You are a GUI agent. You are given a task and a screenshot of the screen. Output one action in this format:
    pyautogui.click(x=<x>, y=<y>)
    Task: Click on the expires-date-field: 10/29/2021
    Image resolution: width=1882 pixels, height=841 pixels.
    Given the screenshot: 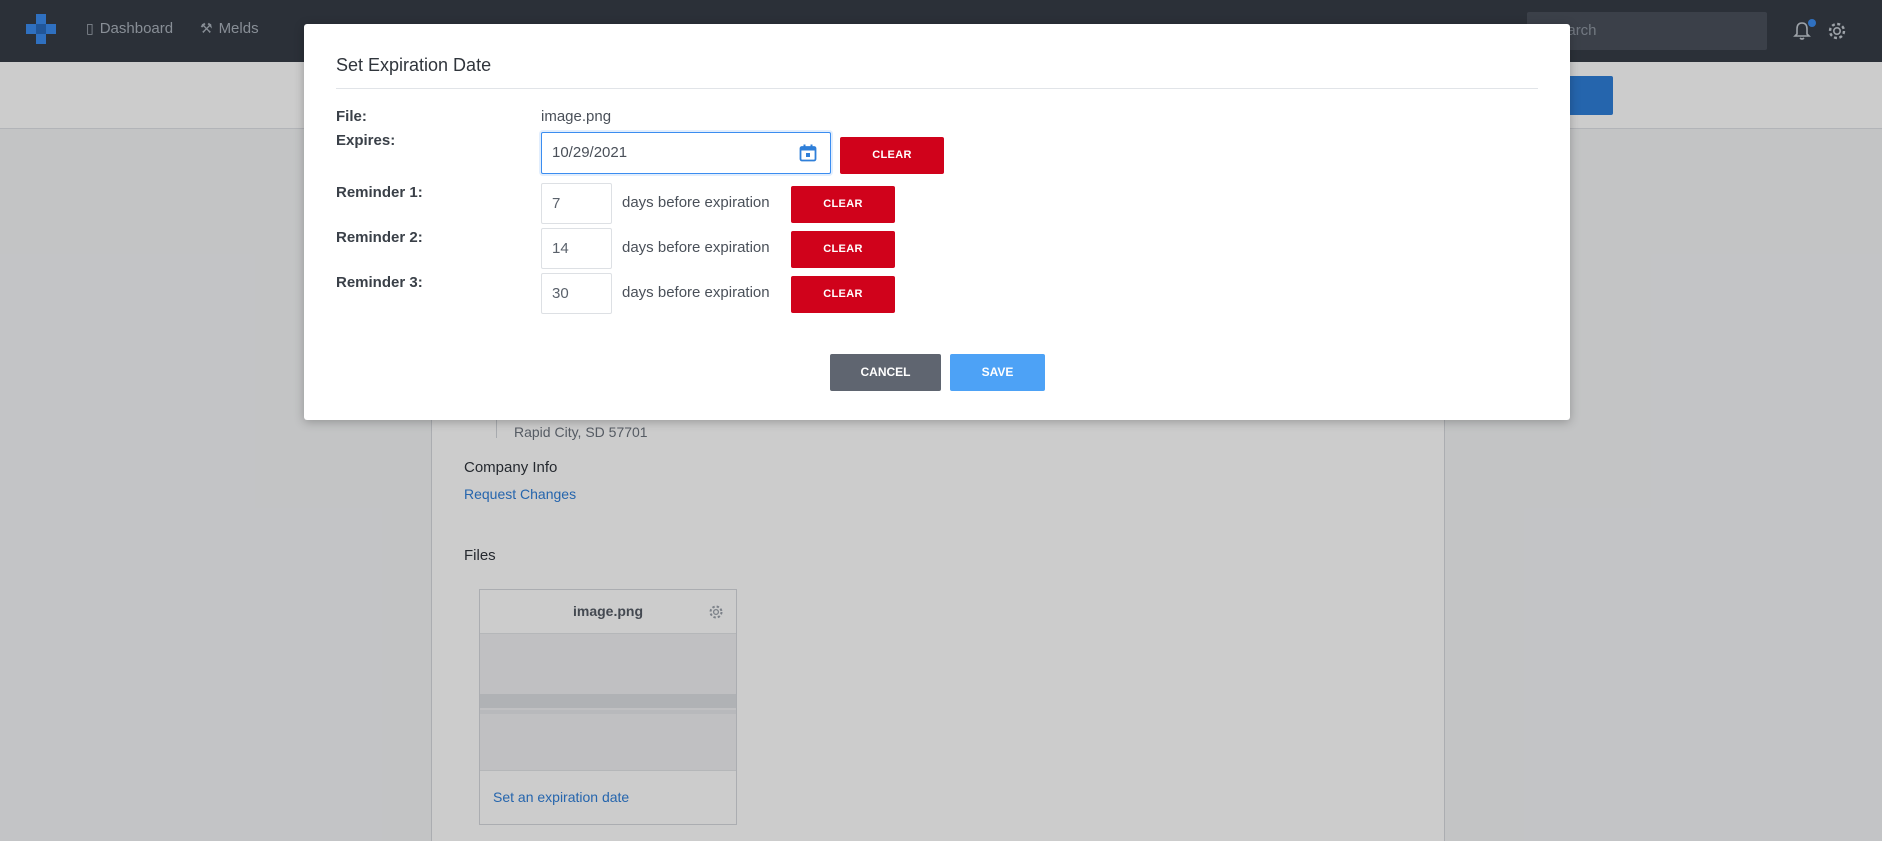 What is the action you would take?
    pyautogui.click(x=686, y=153)
    